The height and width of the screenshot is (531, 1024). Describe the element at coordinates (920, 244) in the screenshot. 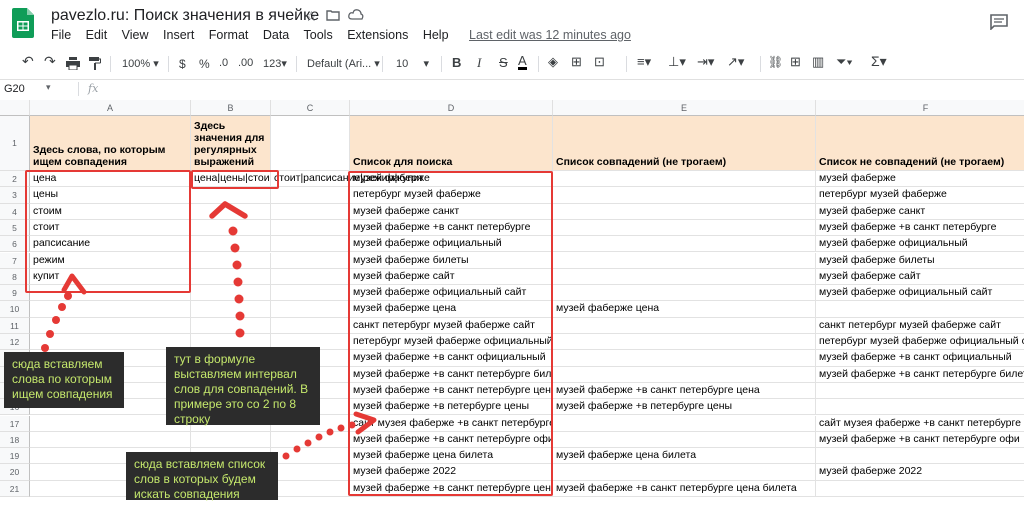

I see `cell-f6: музей фаберже официальный` at that location.